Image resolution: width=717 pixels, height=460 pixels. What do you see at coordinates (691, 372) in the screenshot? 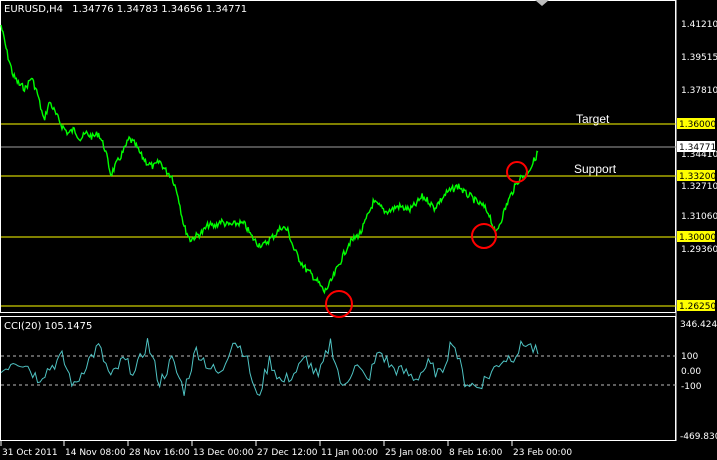
I see `cci-axis-label: 0.00` at bounding box center [691, 372].